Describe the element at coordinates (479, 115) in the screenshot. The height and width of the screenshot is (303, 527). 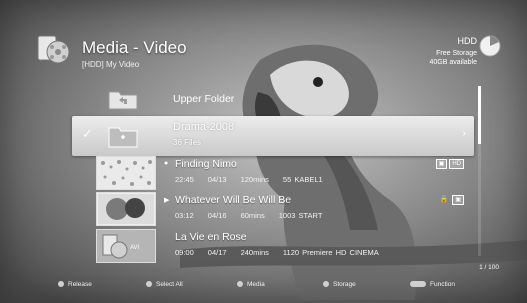
I see `scrollbar-thumb` at that location.